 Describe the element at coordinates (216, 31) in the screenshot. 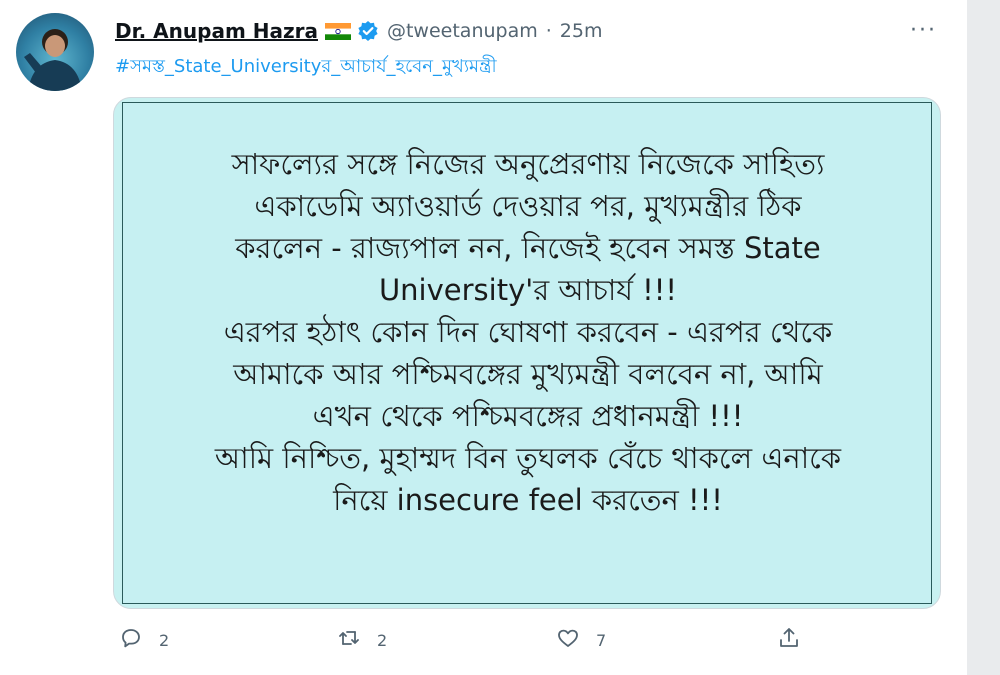

I see `author-name: Dr. Anupam Hazra` at that location.